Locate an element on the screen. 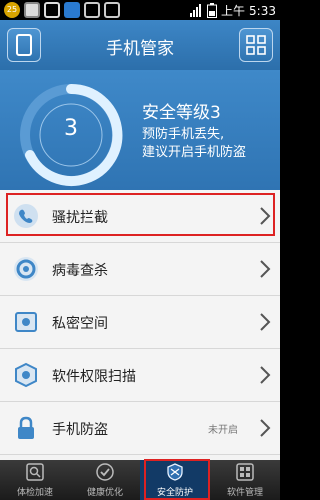  bottom-tab-bar: 体检加速 健康优化 安全防护 软件管理 is located at coordinates (140, 480).